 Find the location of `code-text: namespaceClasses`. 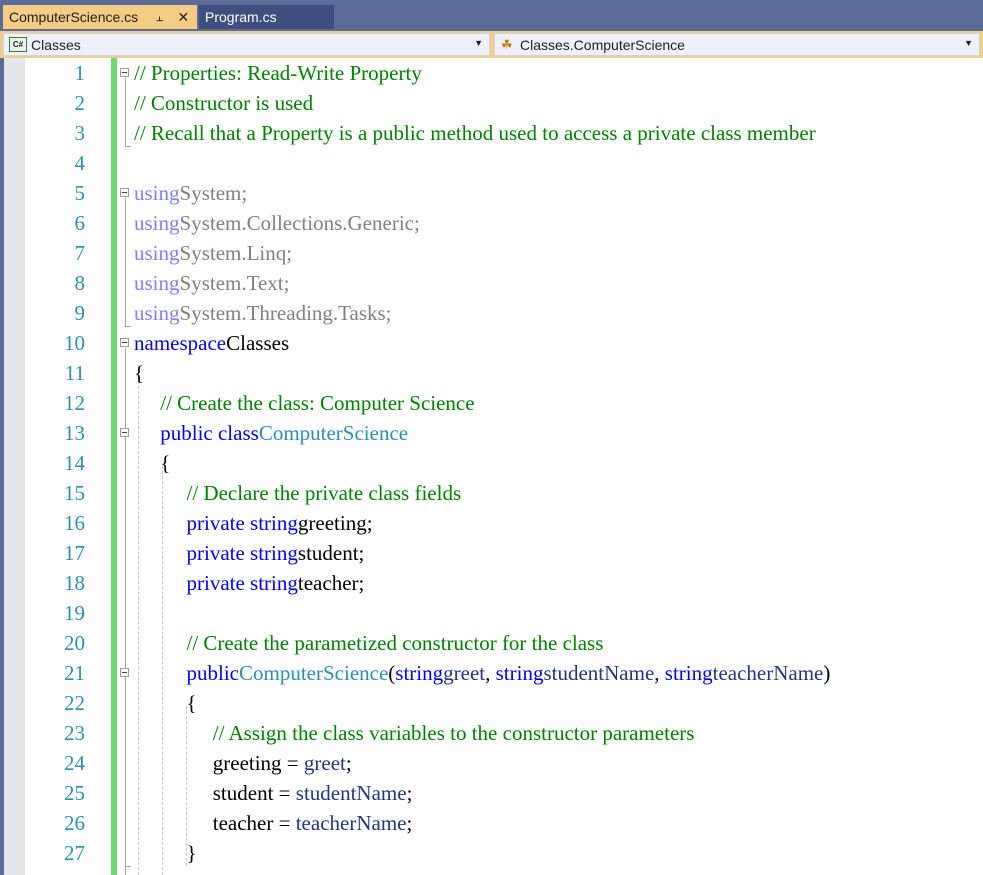

code-text: namespaceClasses is located at coordinates (211, 343).